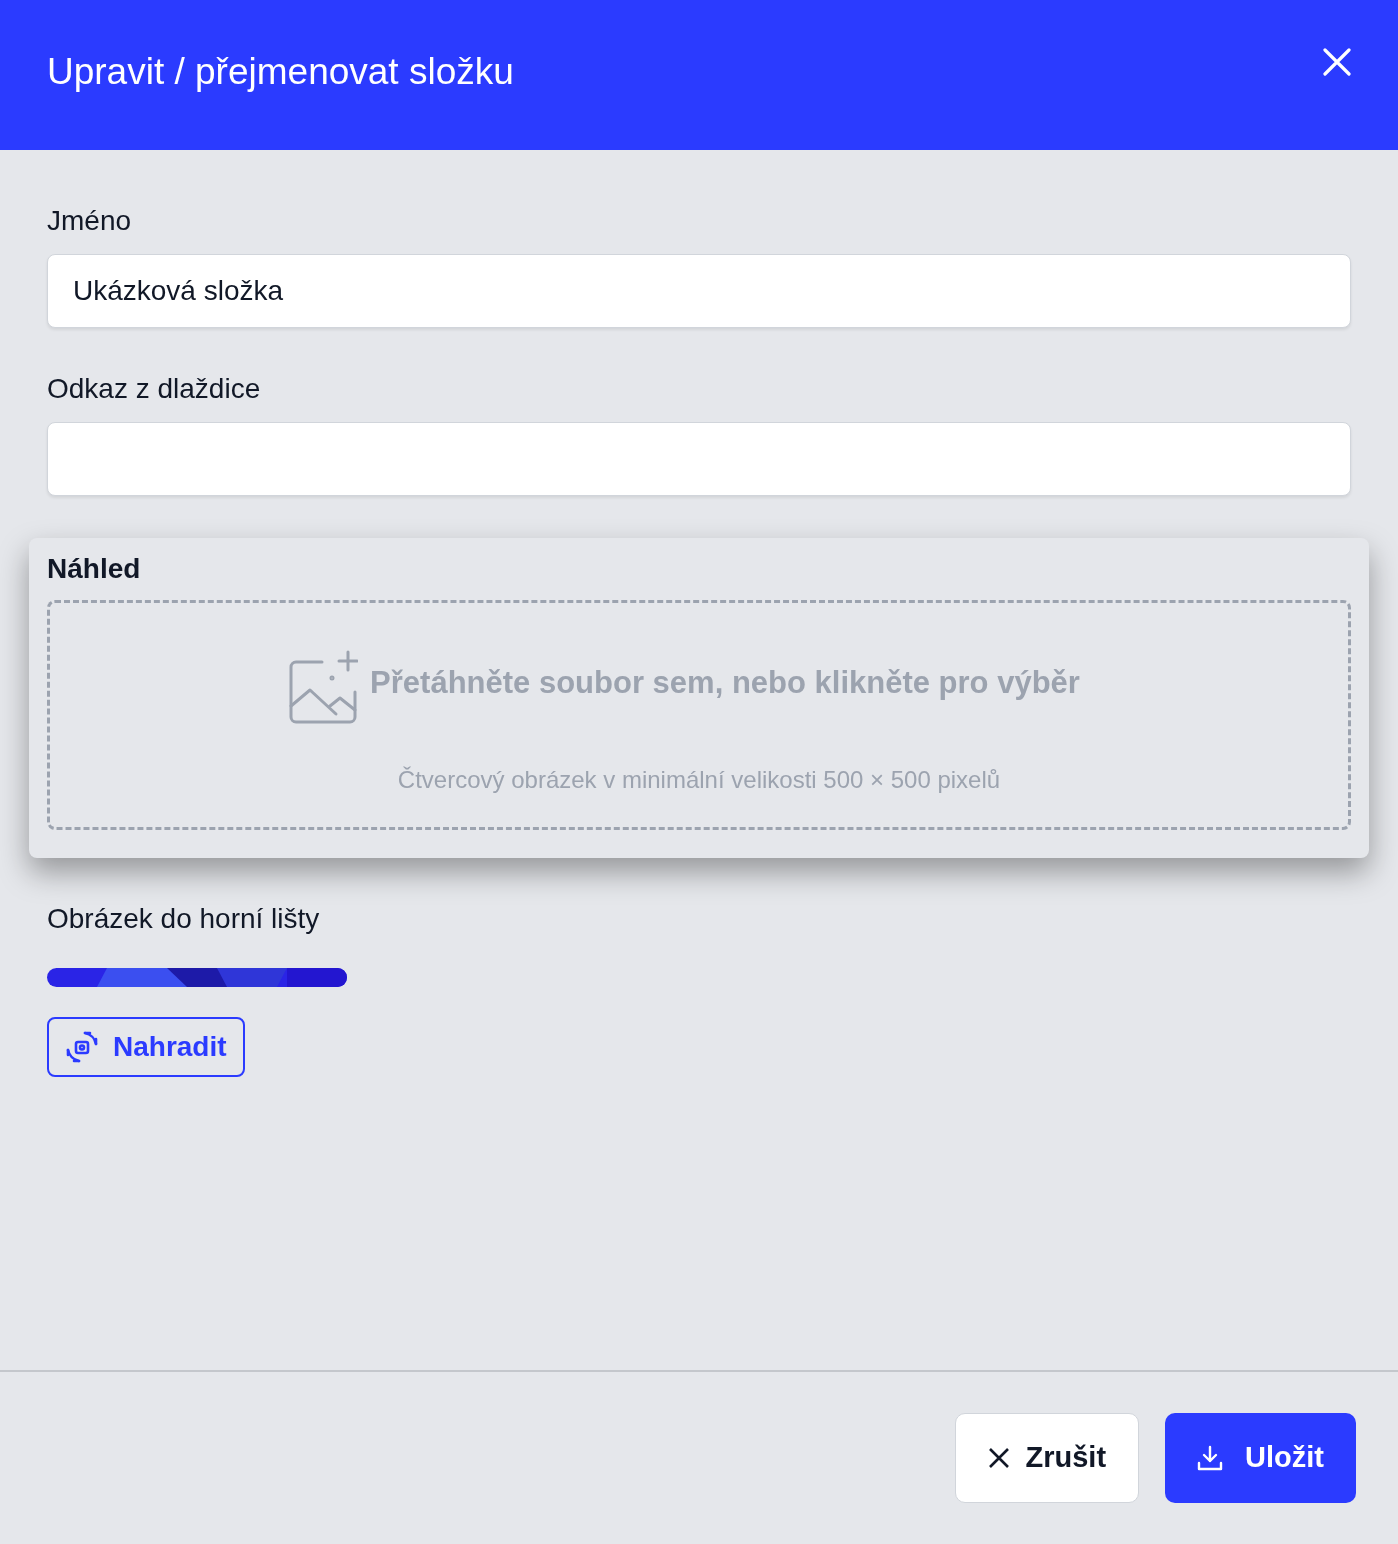  What do you see at coordinates (82, 1047) in the screenshot?
I see `rotate-image-icon` at bounding box center [82, 1047].